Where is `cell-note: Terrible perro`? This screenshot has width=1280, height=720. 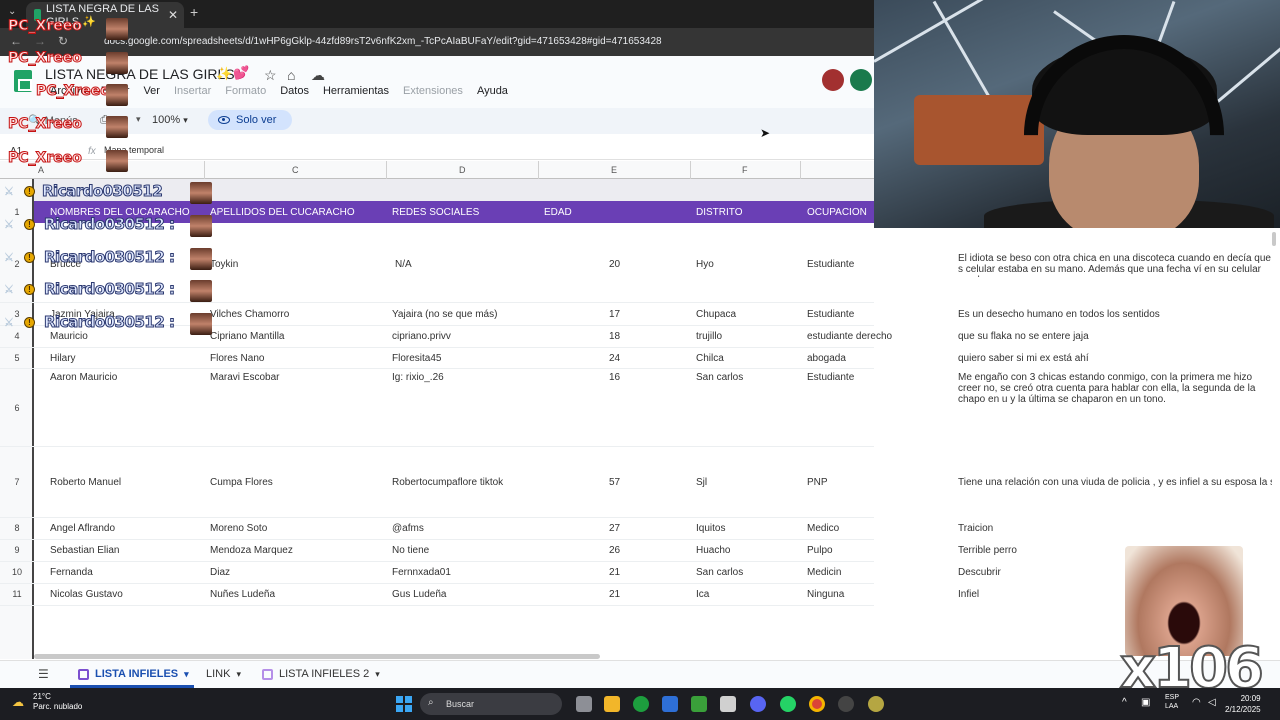
cell-note: Terrible perro is located at coordinates (987, 550).